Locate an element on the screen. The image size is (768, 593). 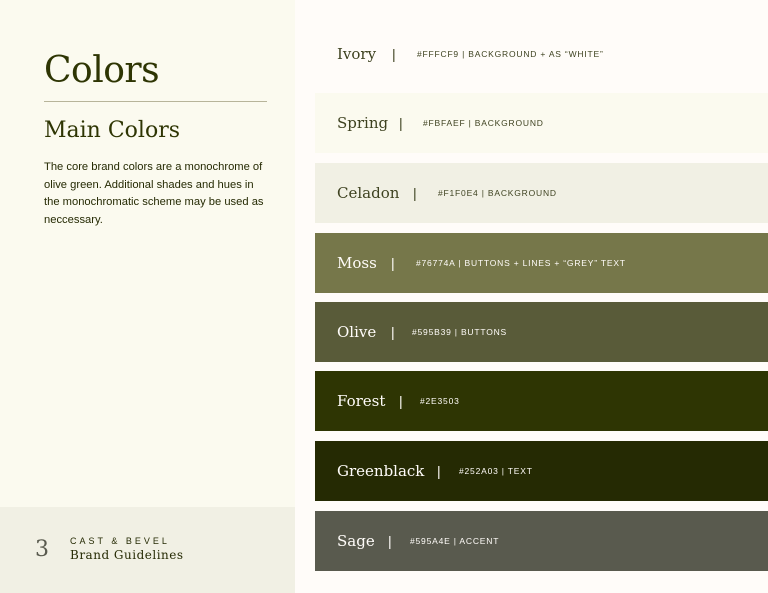
brand-subtitle: Brand Guidelines is located at coordinates (127, 555).